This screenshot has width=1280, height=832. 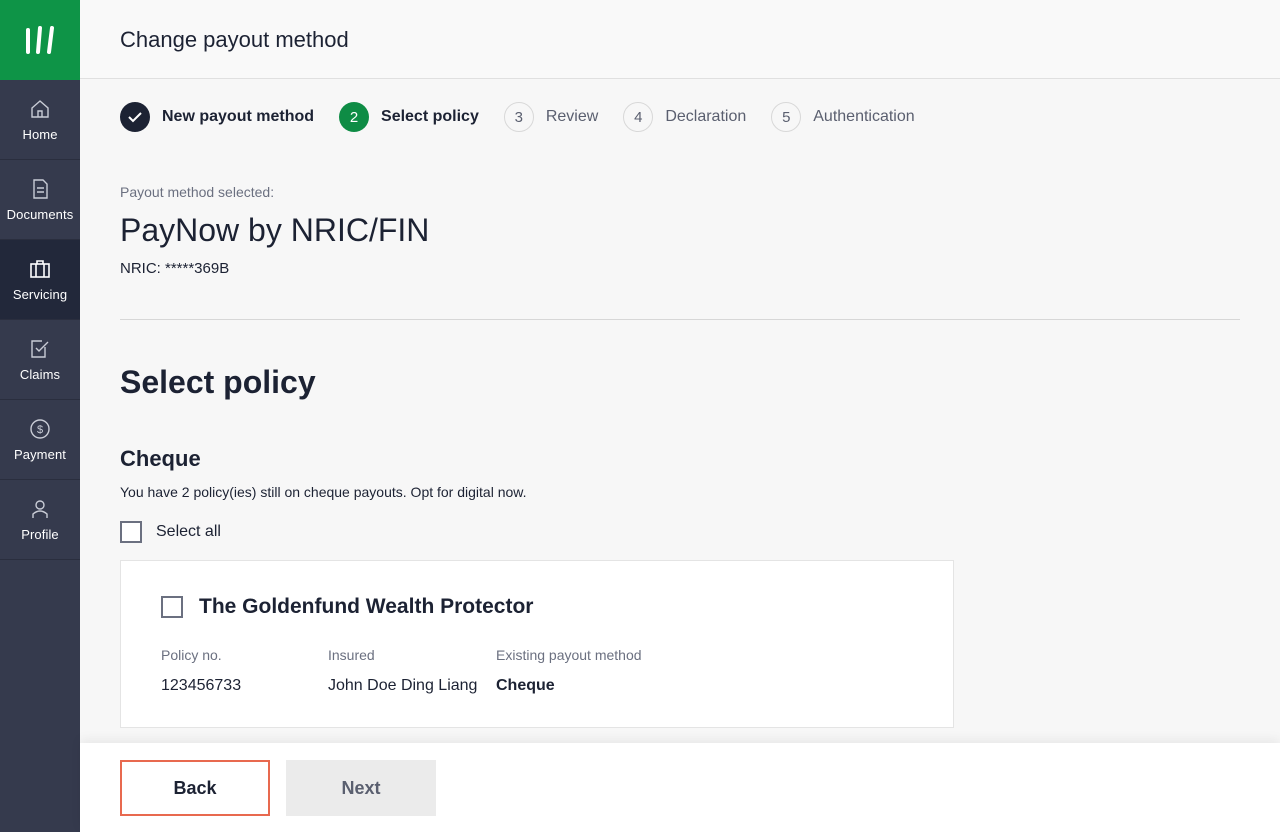 I want to click on sidebar-item-label: Servicing, so click(x=40, y=294).